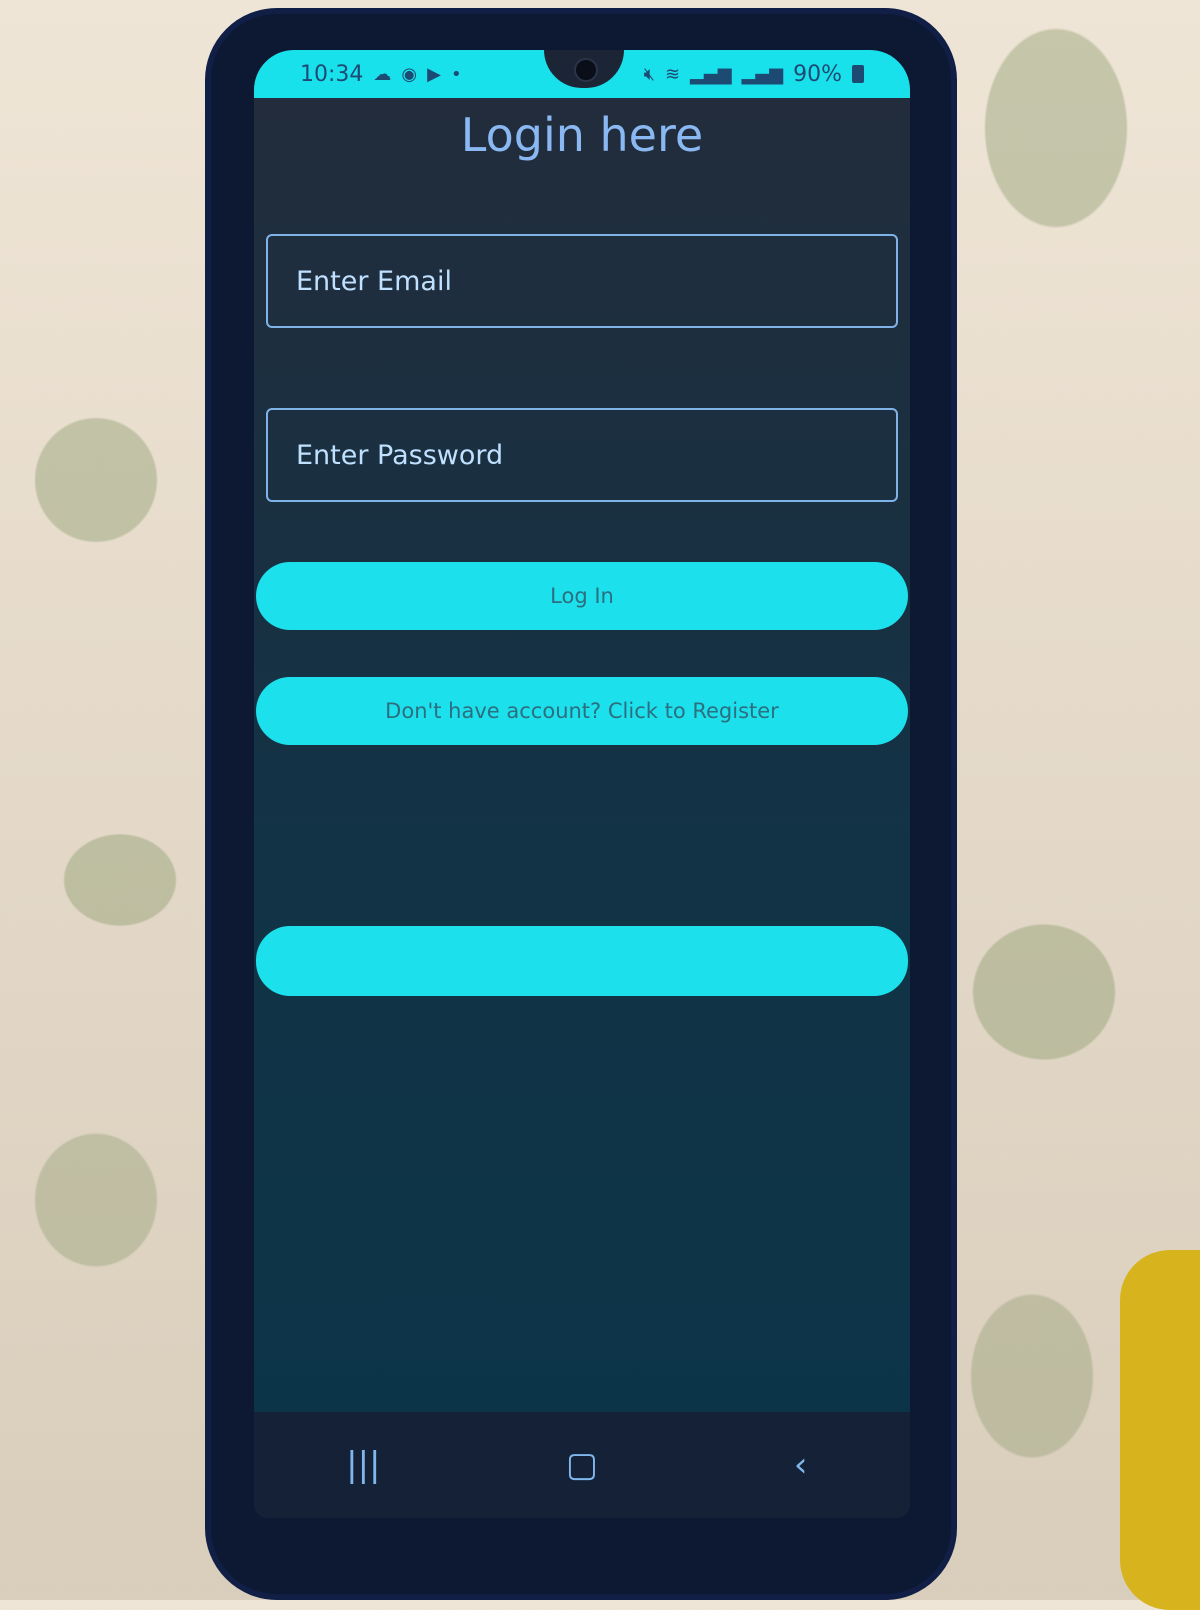  Describe the element at coordinates (582, 711) in the screenshot. I see `register-button: Don't have account? Click to Register` at that location.